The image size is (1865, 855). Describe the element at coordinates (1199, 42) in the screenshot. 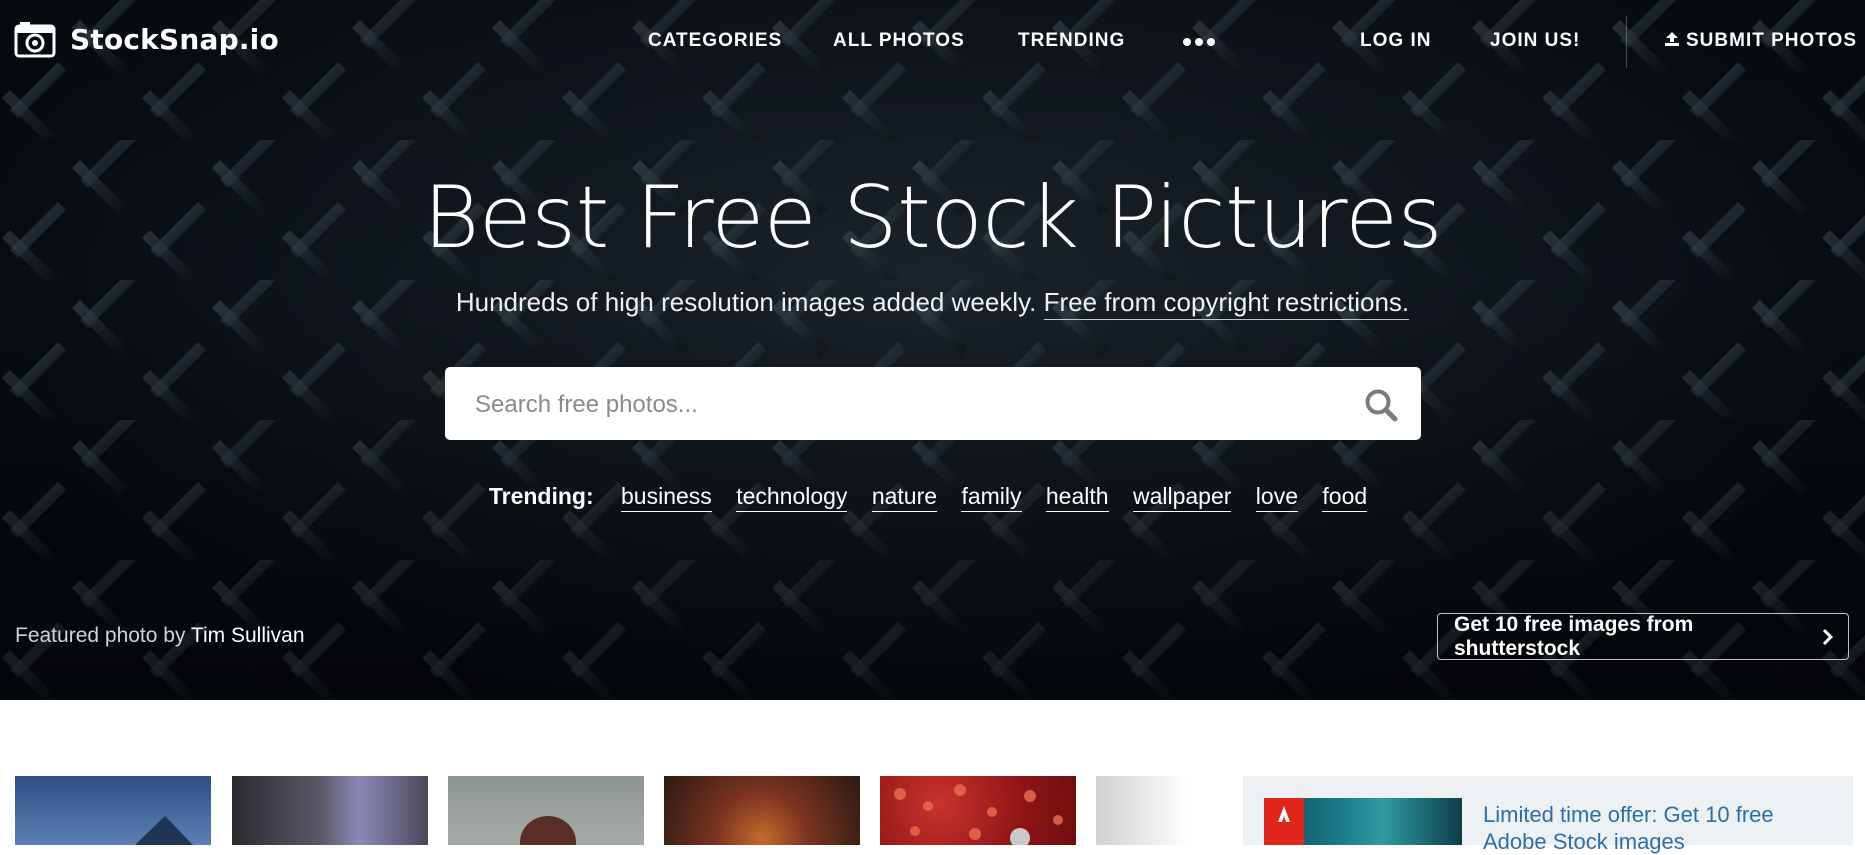

I see `more-dots-icon` at that location.